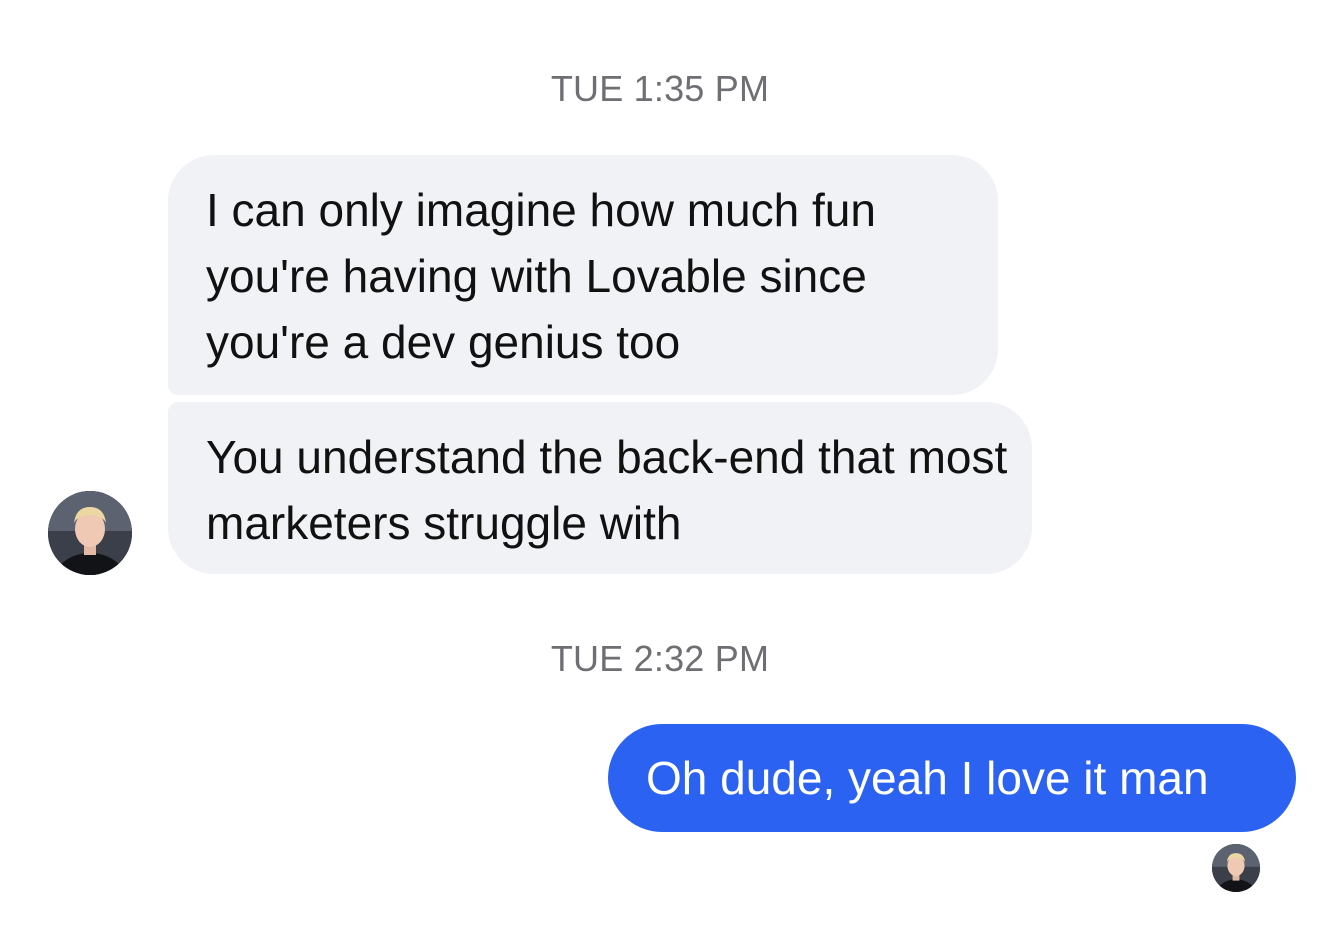 This screenshot has height=925, width=1320. What do you see at coordinates (660, 658) in the screenshot?
I see `timestamp: TUE 2:32 PM` at bounding box center [660, 658].